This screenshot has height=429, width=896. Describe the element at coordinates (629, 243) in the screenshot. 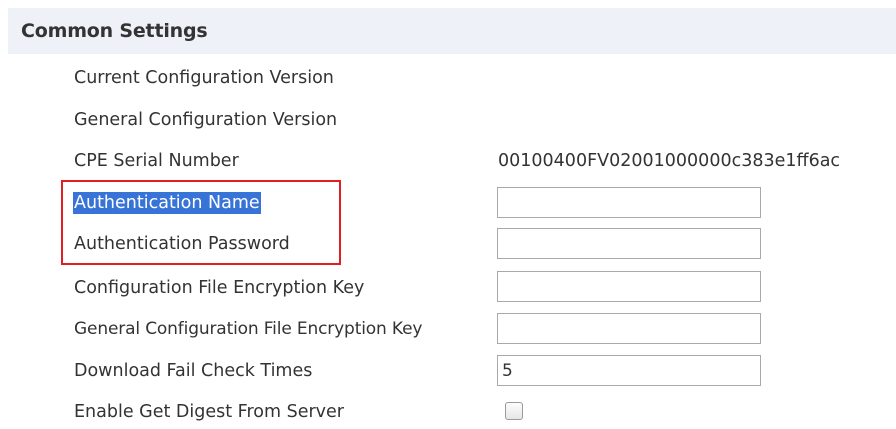

I see `authentication-password-input` at that location.